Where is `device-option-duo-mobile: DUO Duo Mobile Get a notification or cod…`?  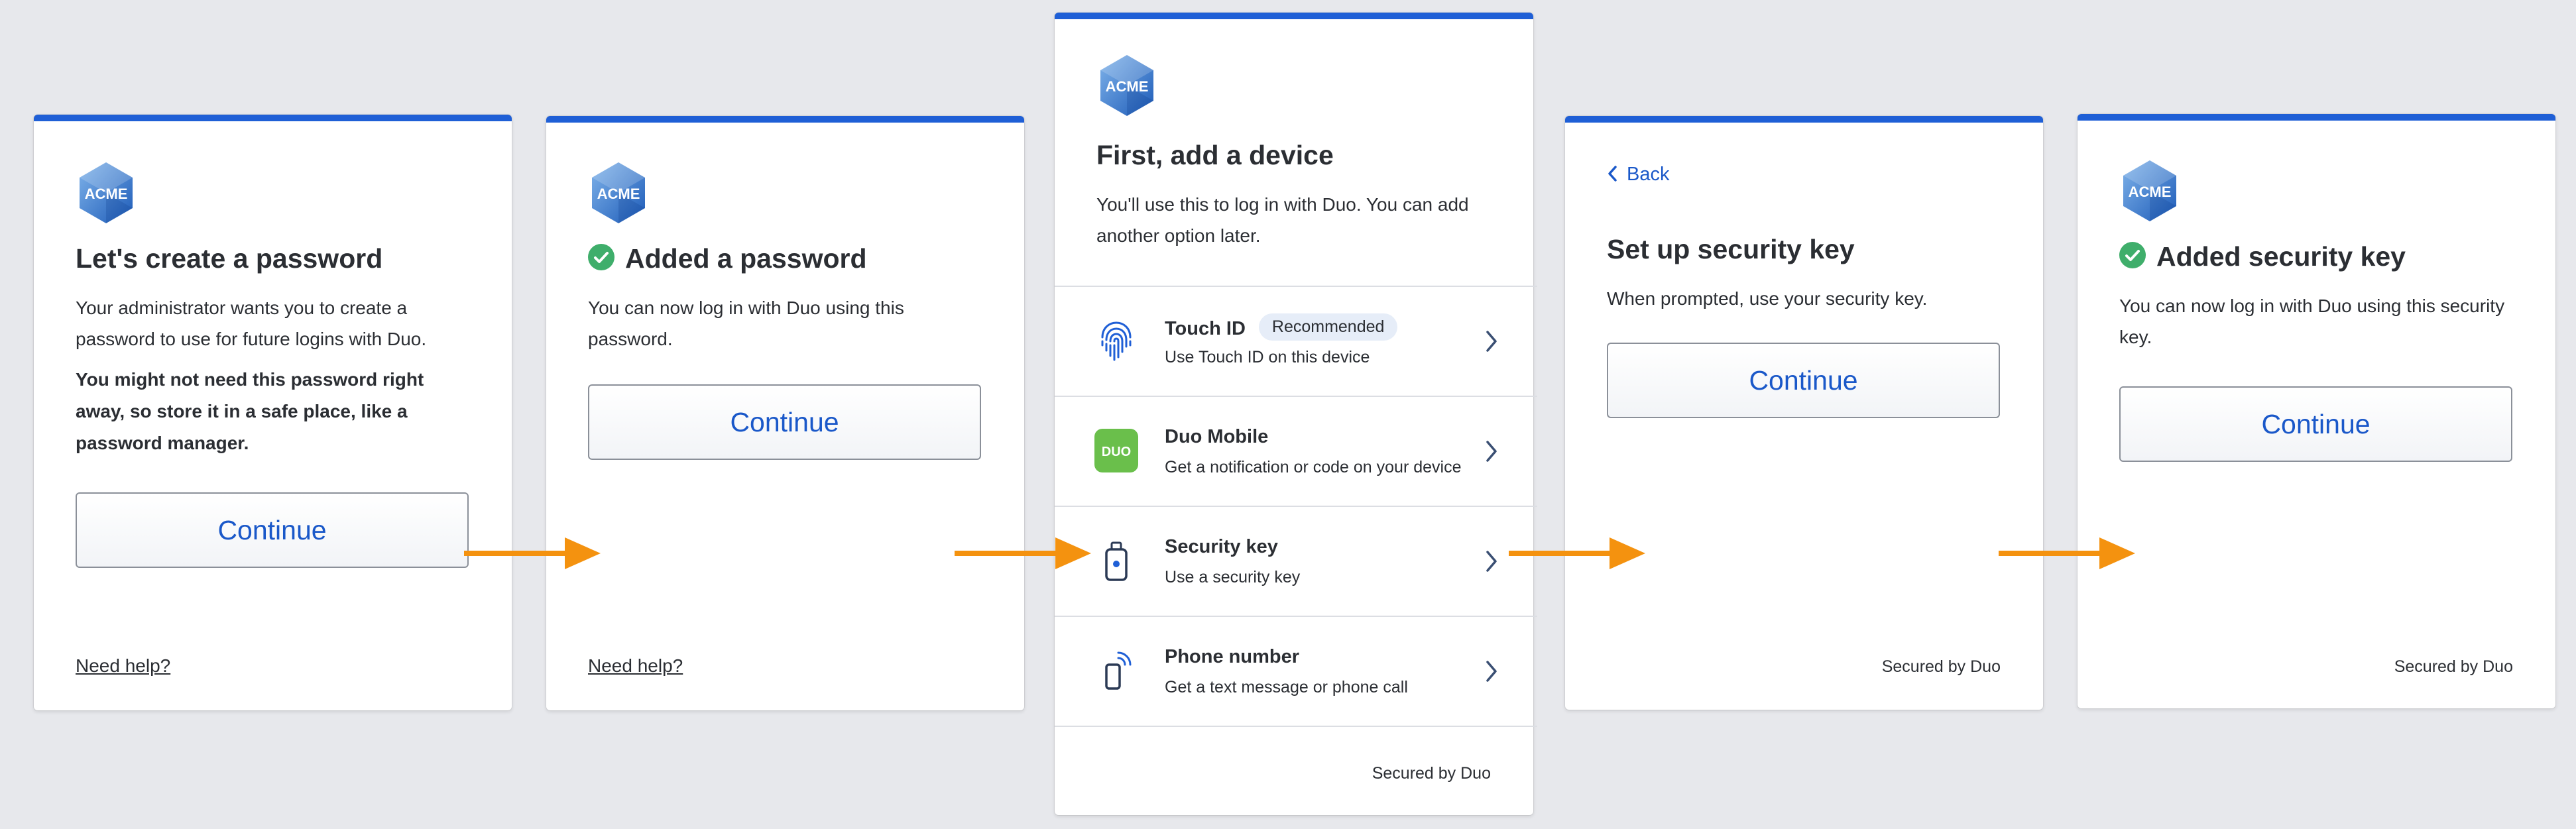 device-option-duo-mobile: DUO Duo Mobile Get a notification or cod… is located at coordinates (1296, 451).